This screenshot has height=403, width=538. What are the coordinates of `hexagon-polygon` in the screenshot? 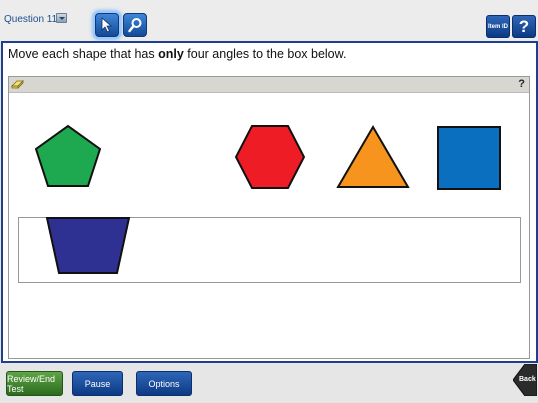 It's located at (270, 157).